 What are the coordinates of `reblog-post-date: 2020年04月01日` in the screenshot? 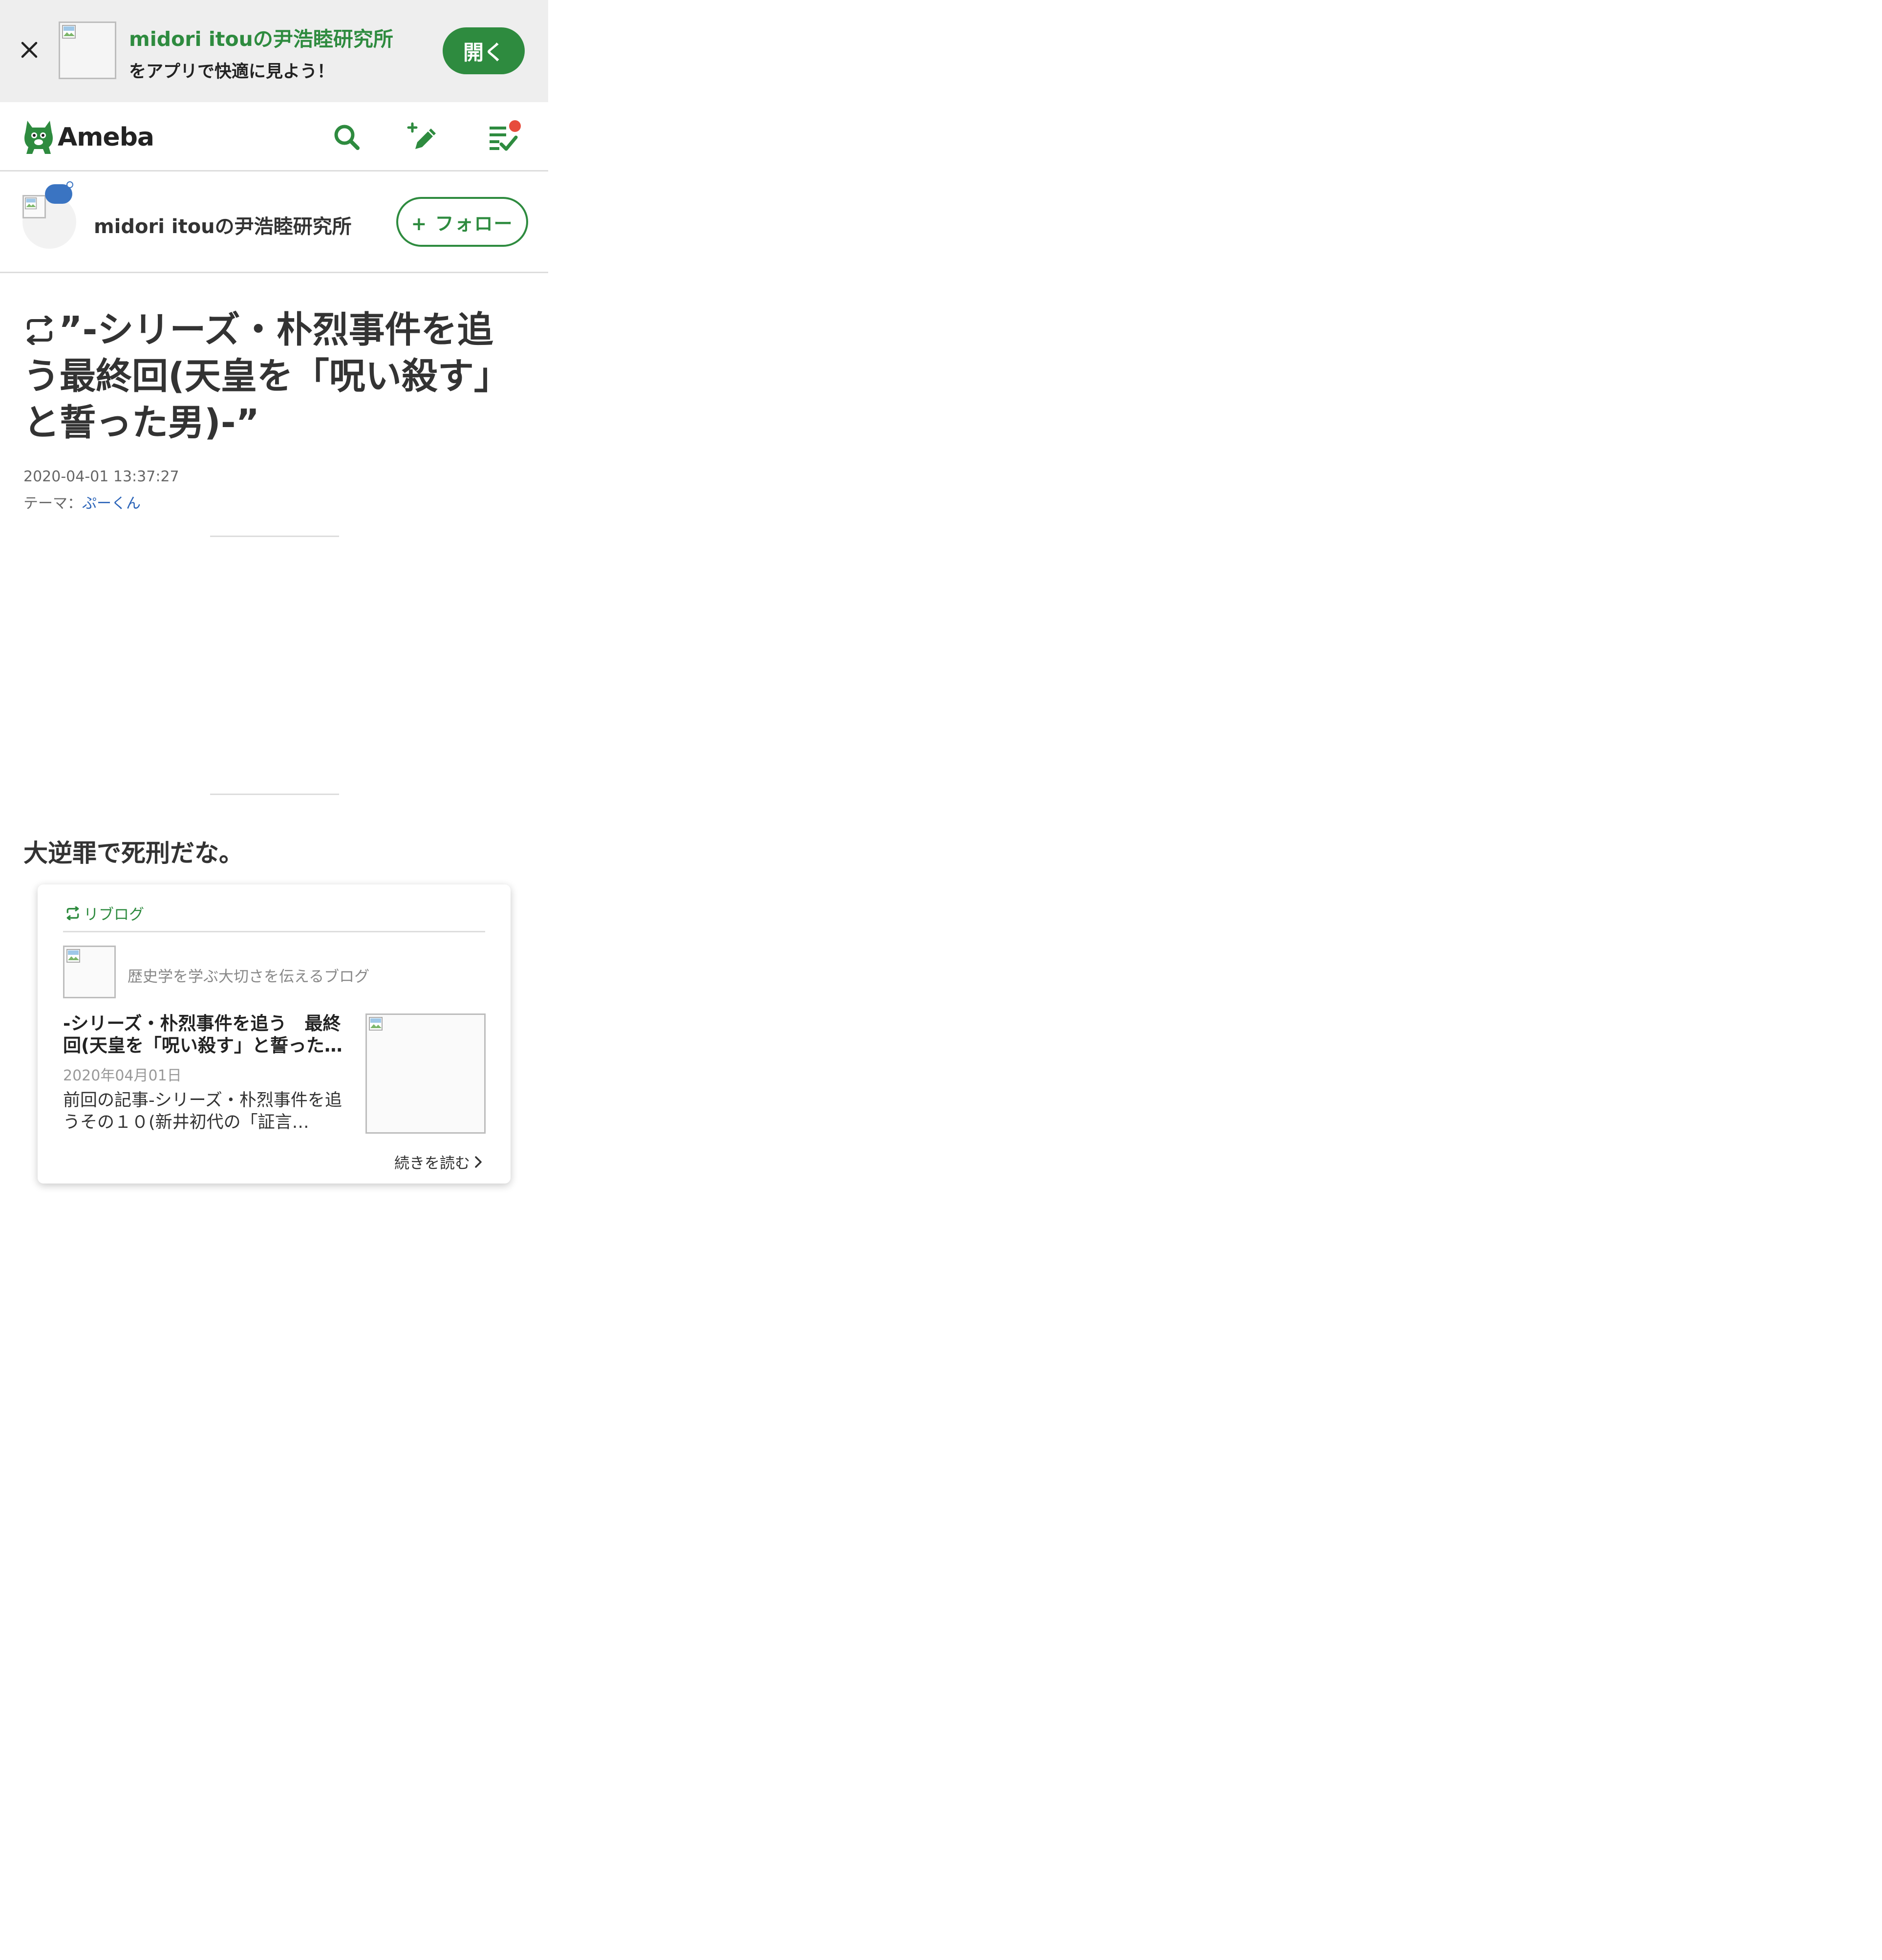 It's located at (122, 1075).